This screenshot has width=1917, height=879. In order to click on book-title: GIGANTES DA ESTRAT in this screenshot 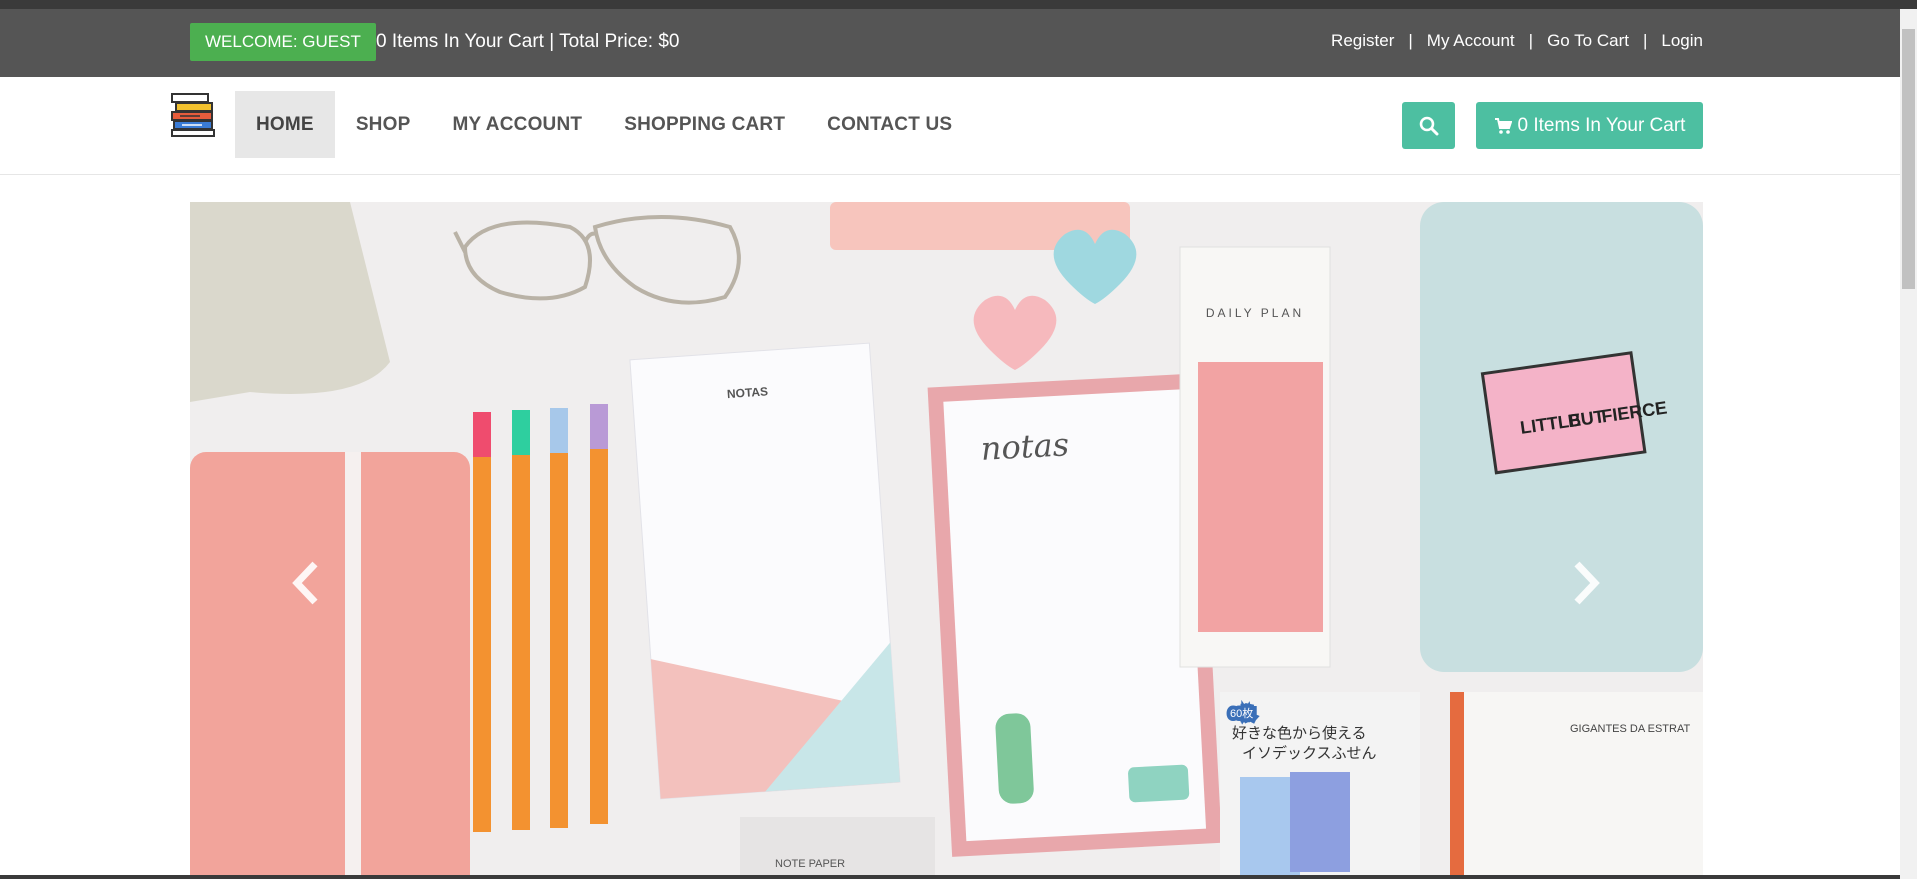, I will do `click(1630, 729)`.